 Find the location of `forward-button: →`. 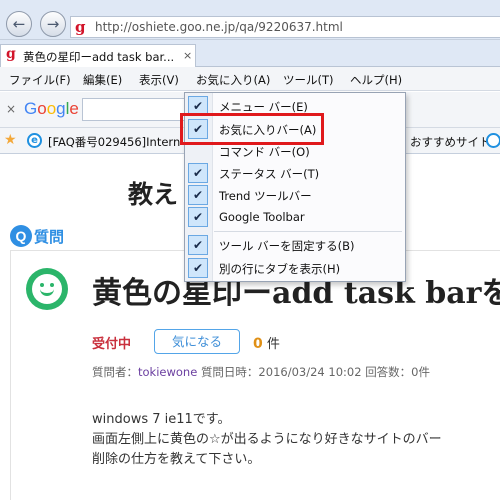

forward-button: → is located at coordinates (53, 24).